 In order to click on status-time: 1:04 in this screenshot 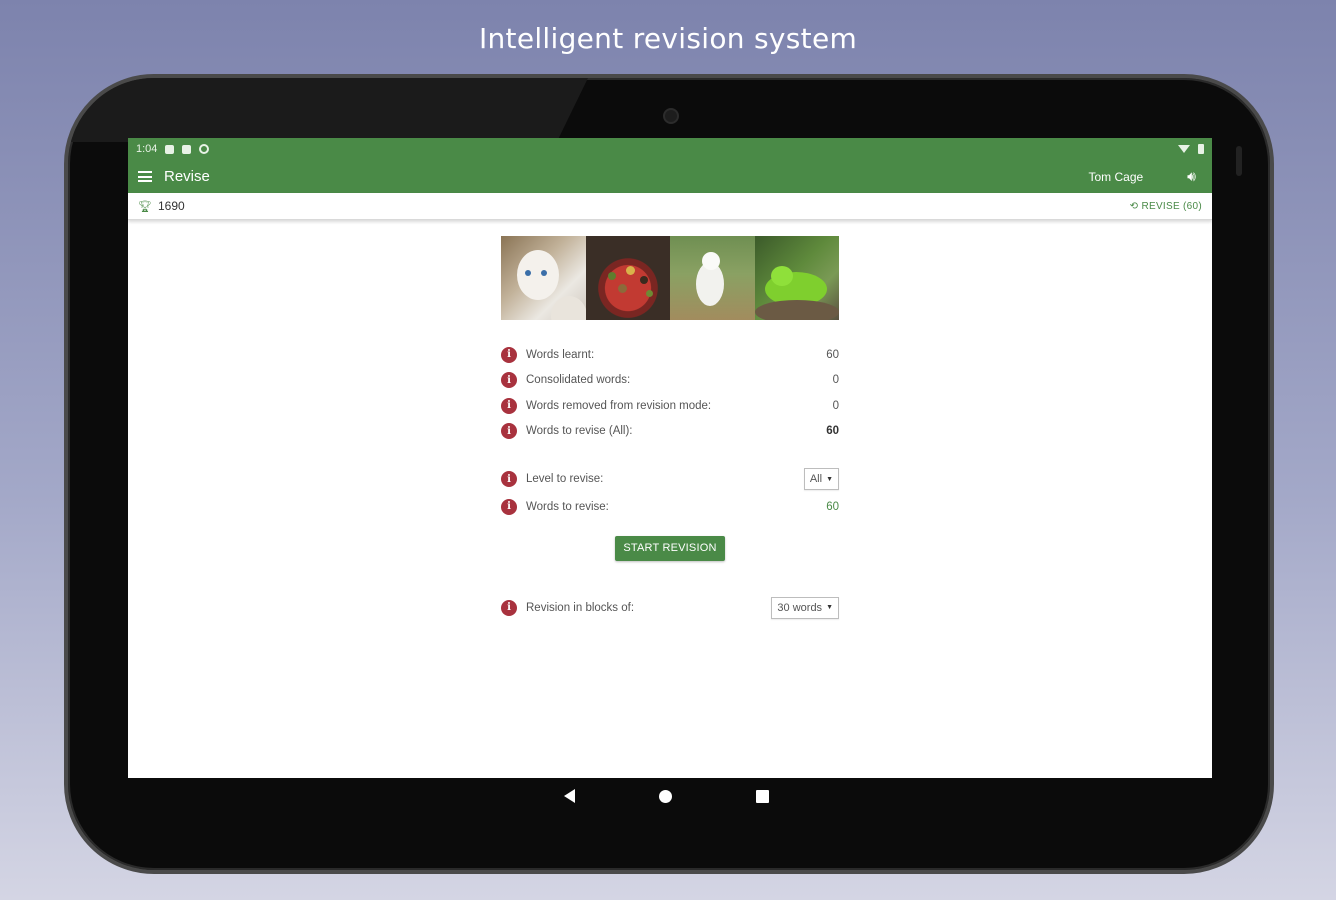, I will do `click(147, 149)`.